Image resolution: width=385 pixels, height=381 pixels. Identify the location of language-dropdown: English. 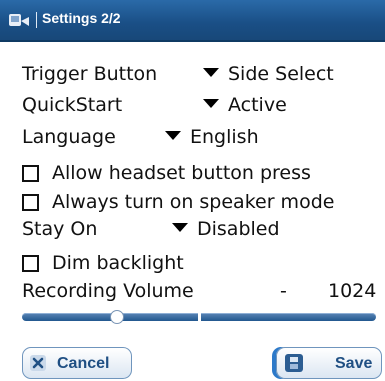
(212, 137).